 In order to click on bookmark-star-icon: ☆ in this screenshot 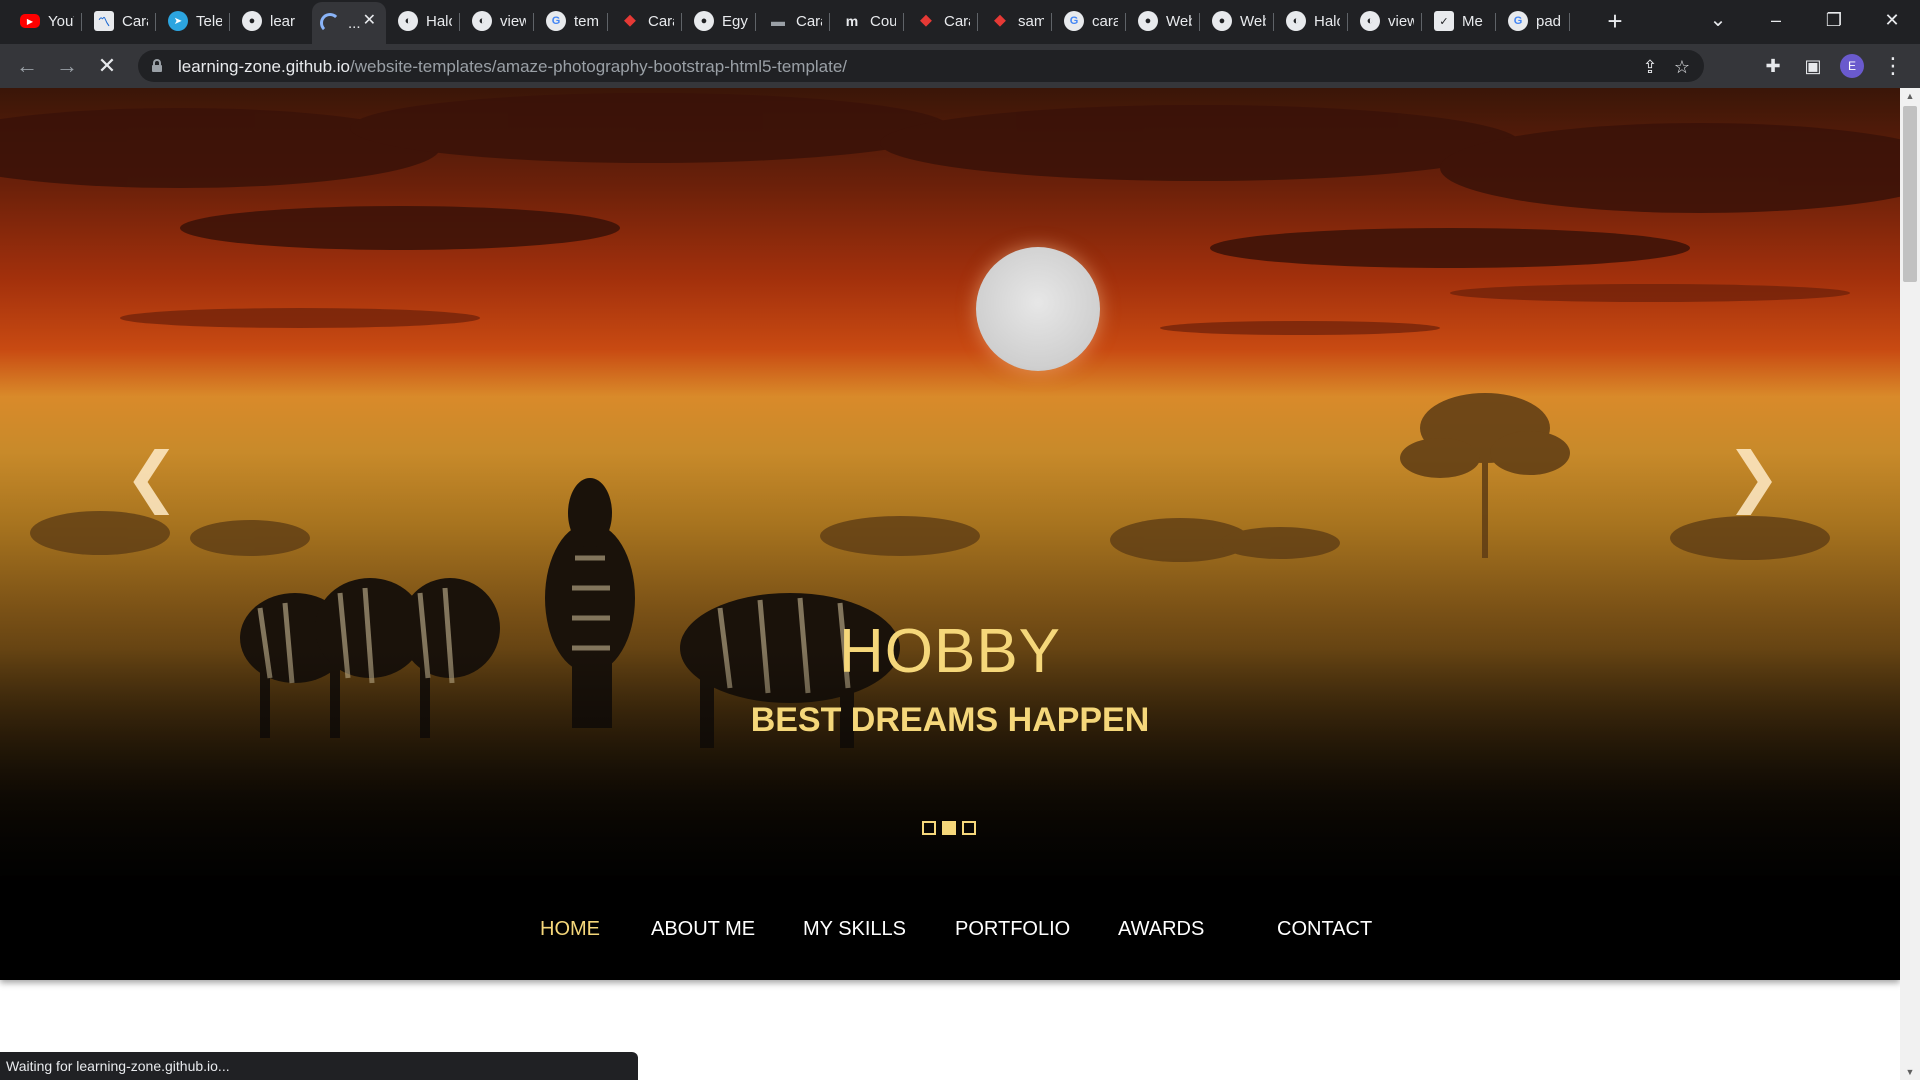, I will do `click(1682, 67)`.